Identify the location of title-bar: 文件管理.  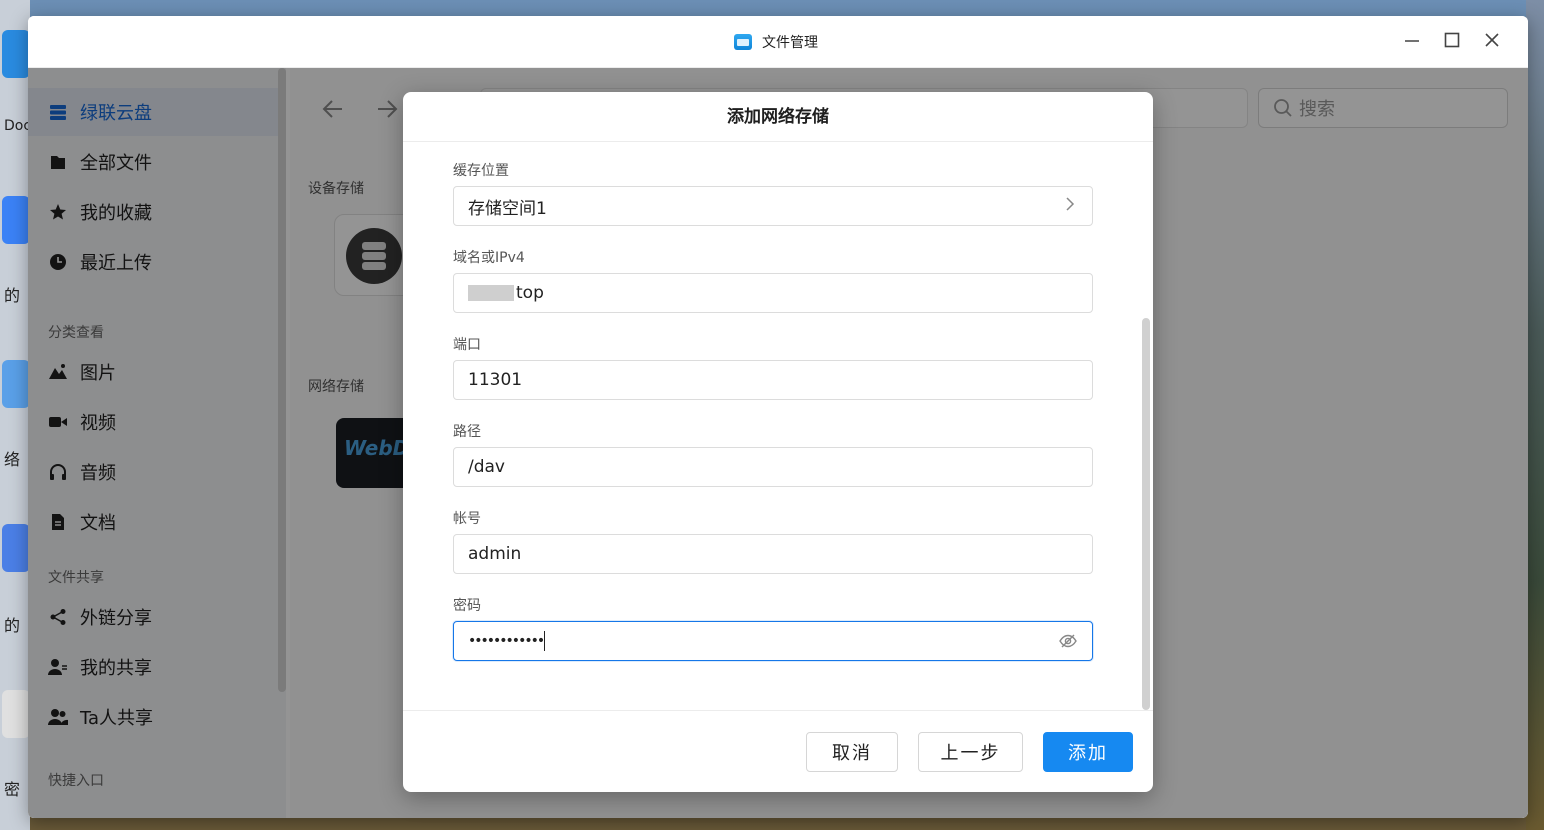
(778, 42).